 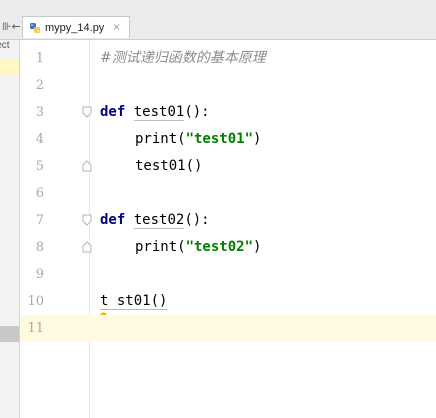 What do you see at coordinates (9, 68) in the screenshot?
I see `project-highlight` at bounding box center [9, 68].